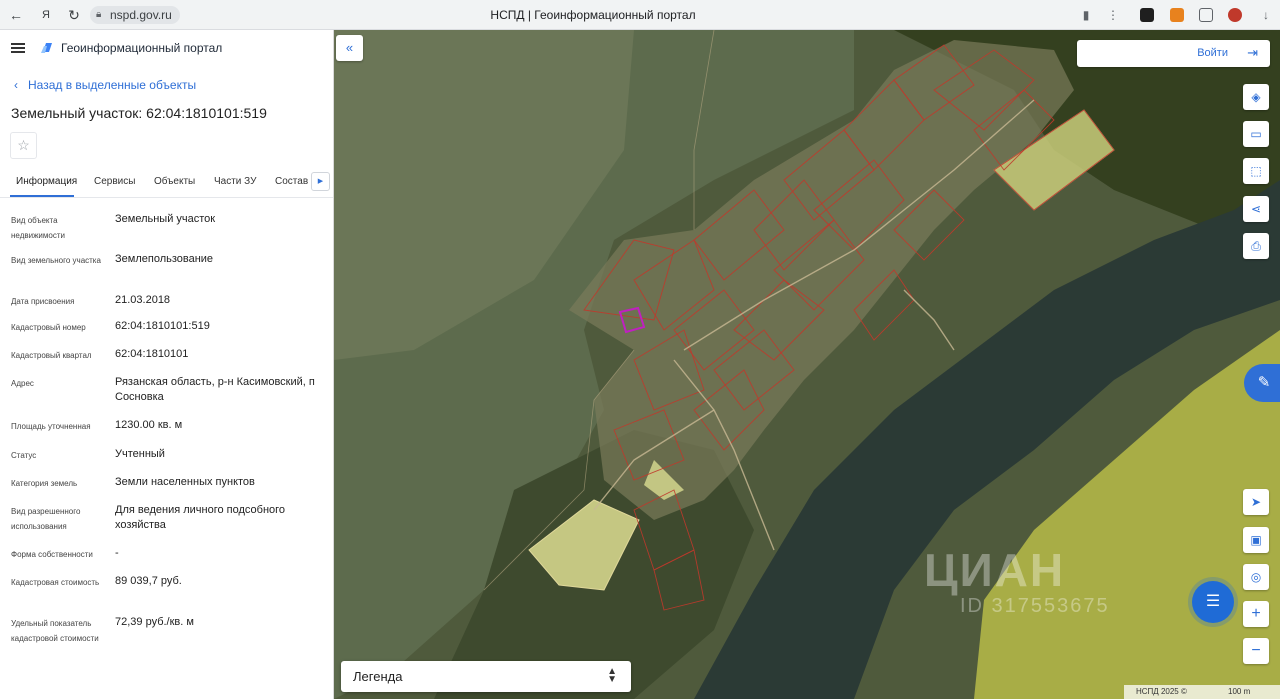 The height and width of the screenshot is (699, 1280). What do you see at coordinates (1202, 692) in the screenshot?
I see `map-copyright: НСПД 2025 © 100 m` at bounding box center [1202, 692].